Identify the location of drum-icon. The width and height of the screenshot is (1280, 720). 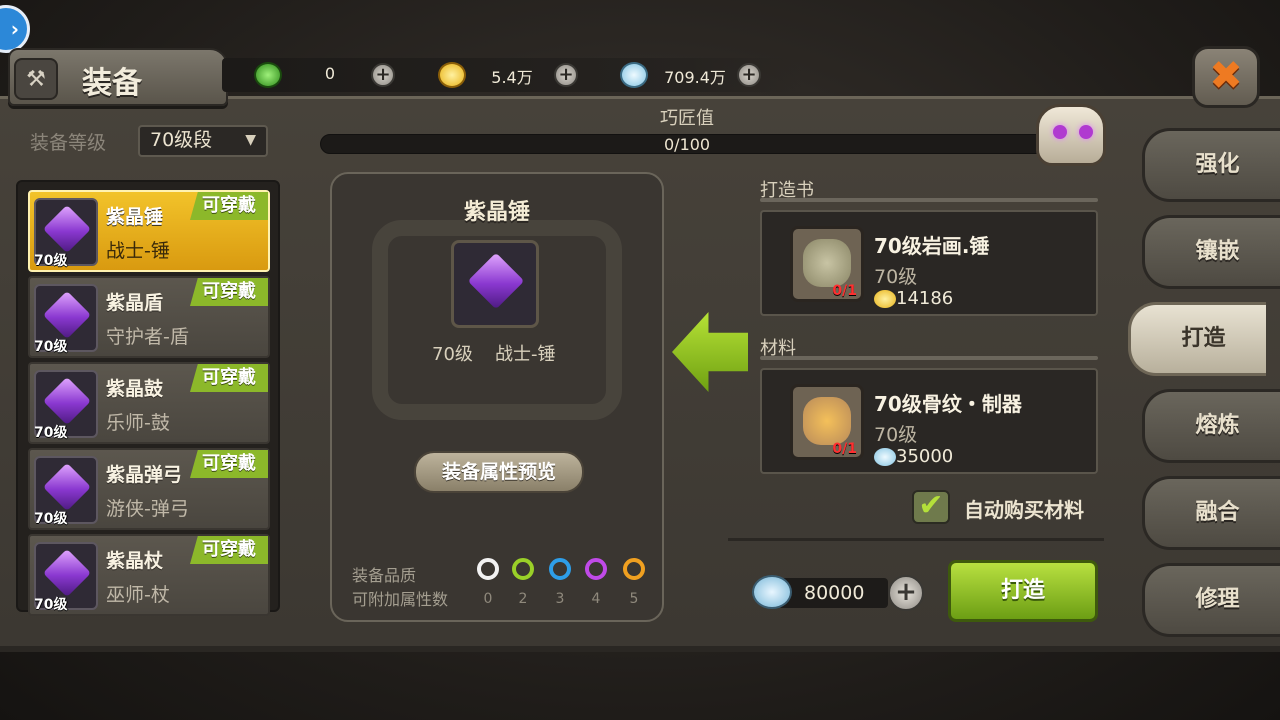
(67, 401).